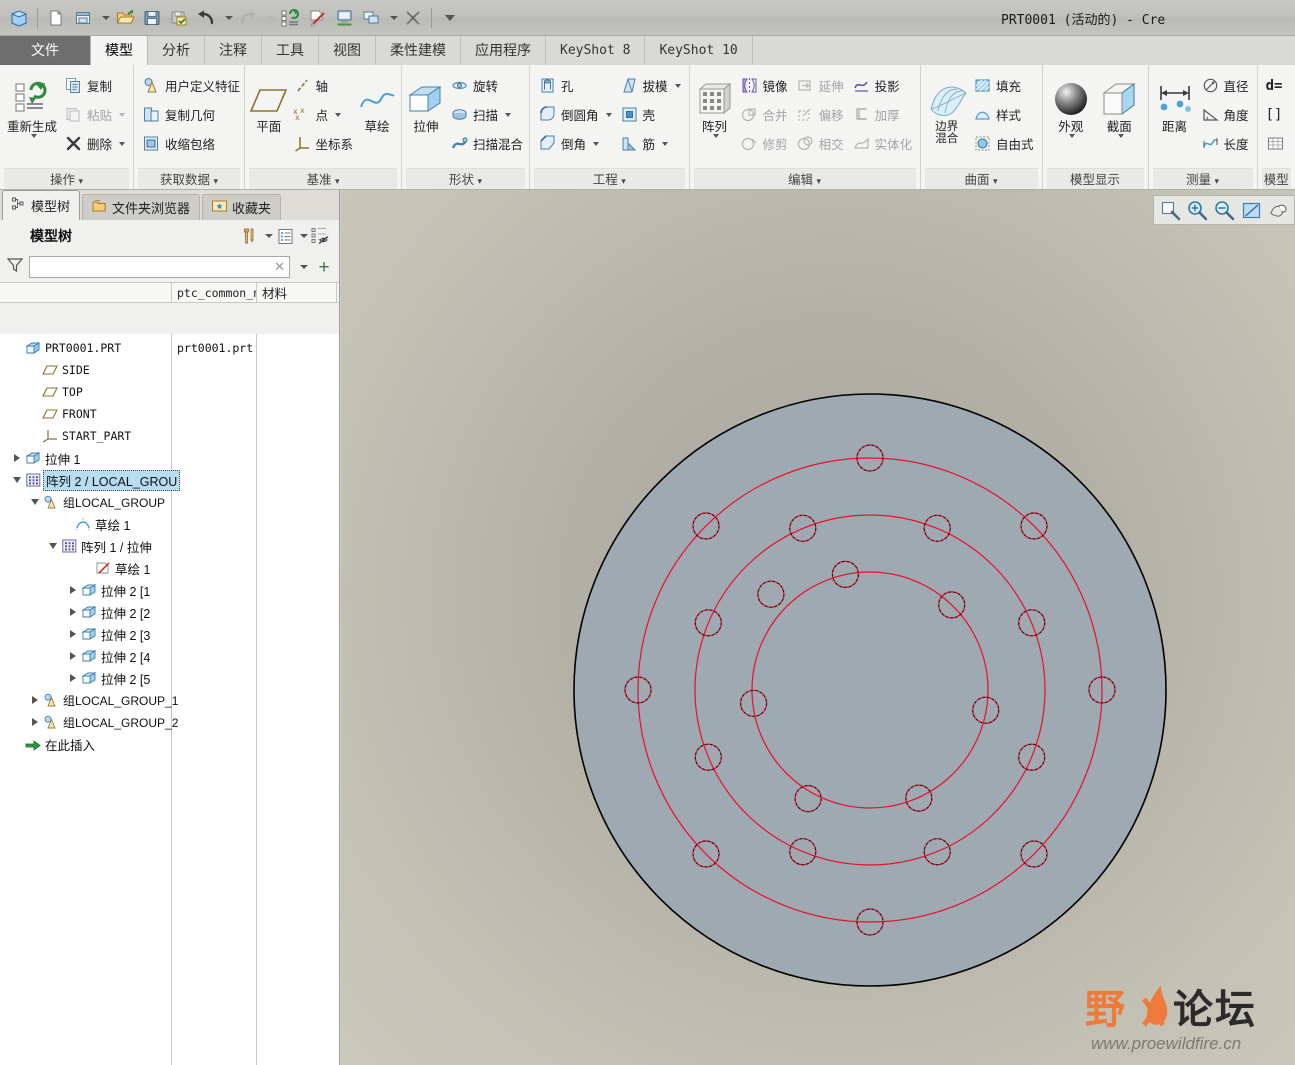 Image resolution: width=1295 pixels, height=1065 pixels. Describe the element at coordinates (227, 18) in the screenshot. I see `undo-dropdown` at that location.